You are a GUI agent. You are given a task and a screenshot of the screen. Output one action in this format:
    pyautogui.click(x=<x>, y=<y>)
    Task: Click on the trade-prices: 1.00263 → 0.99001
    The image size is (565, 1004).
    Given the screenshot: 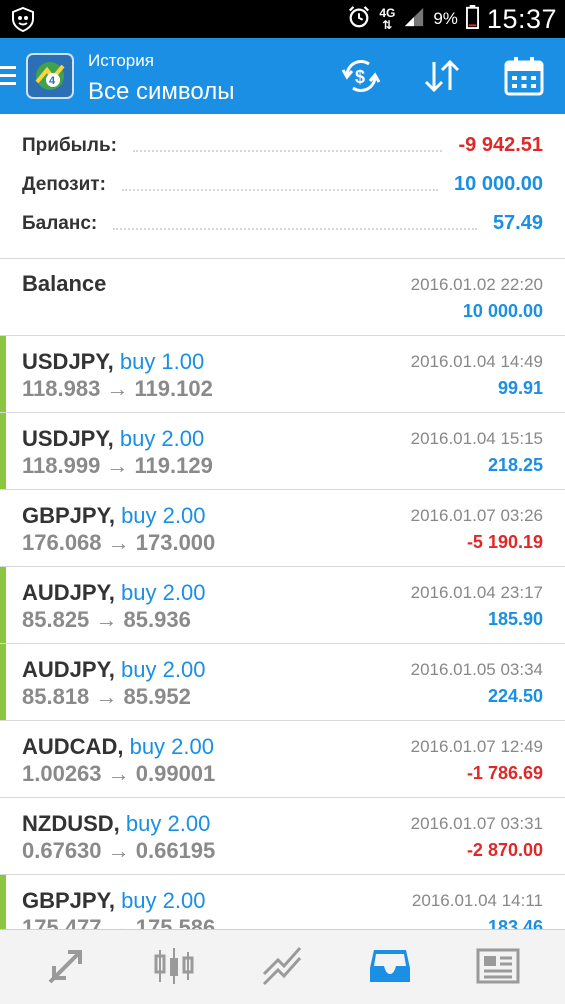 What is the action you would take?
    pyautogui.click(x=119, y=773)
    